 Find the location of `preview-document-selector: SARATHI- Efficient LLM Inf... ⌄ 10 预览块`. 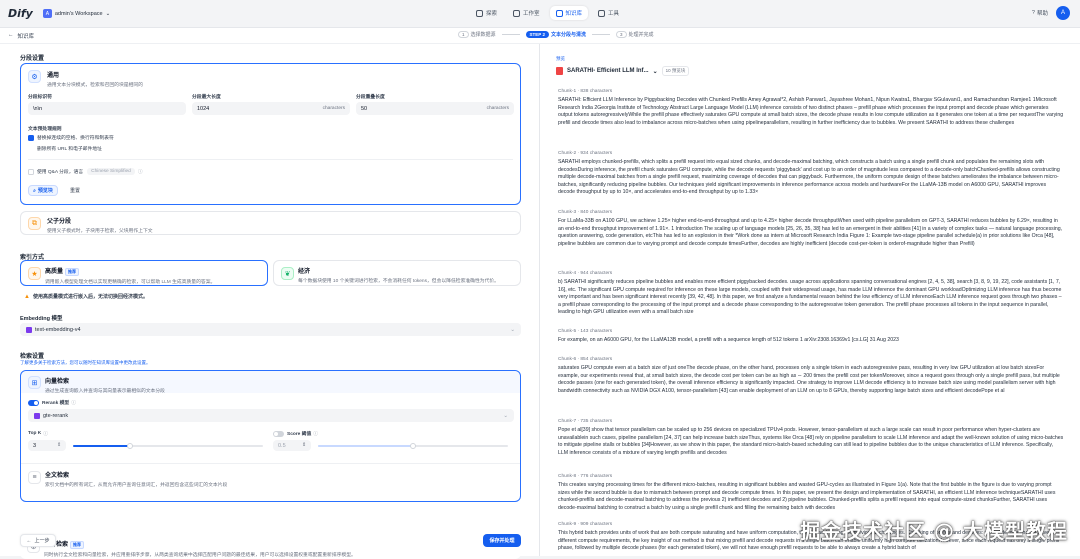

preview-document-selector: SARATHI- Efficient LLM Inf... ⌄ 10 预览块 is located at coordinates (623, 71).